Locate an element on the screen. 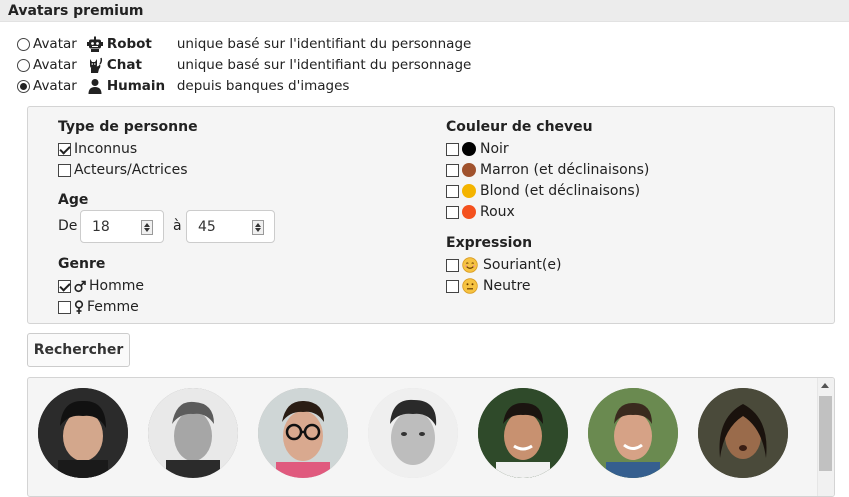 This screenshot has height=497, width=849. search-button: Rechercher is located at coordinates (78, 350).